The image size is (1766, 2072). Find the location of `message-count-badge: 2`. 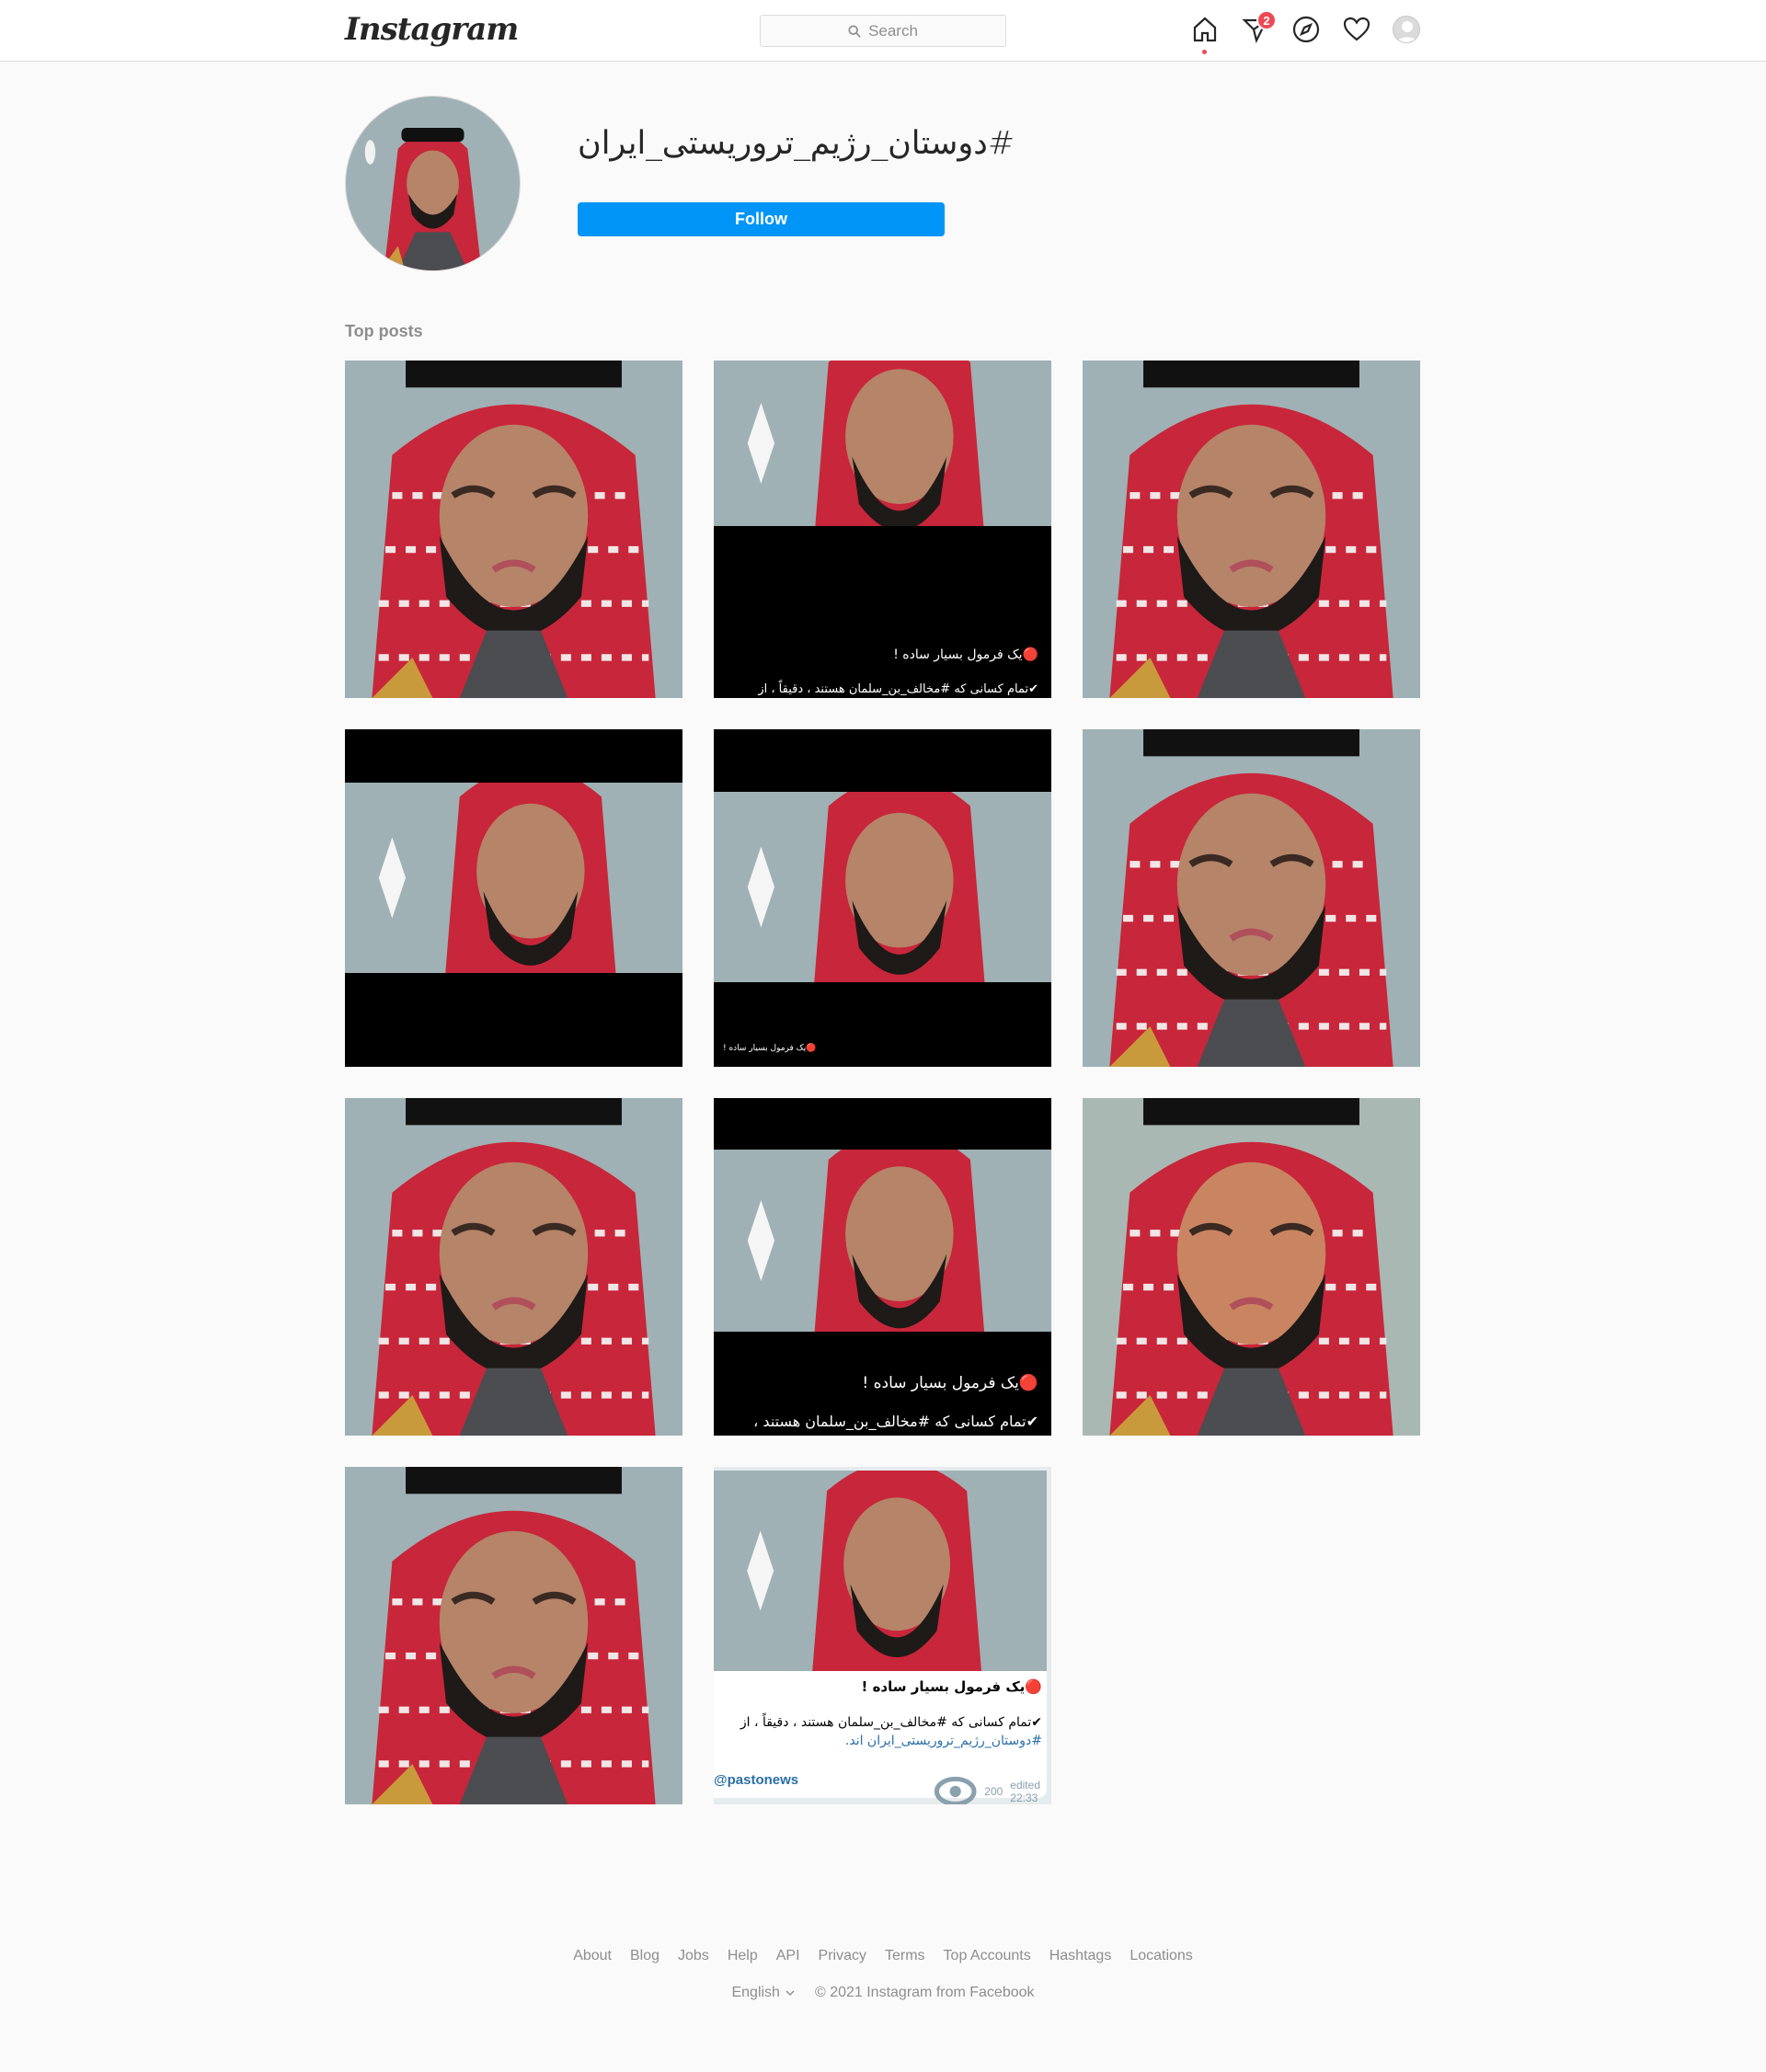

message-count-badge: 2 is located at coordinates (1266, 20).